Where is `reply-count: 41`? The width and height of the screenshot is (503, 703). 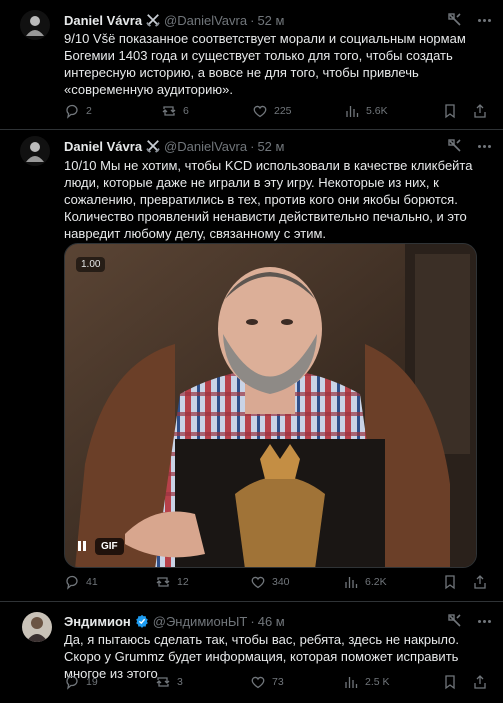
reply-count: 41 is located at coordinates (92, 582).